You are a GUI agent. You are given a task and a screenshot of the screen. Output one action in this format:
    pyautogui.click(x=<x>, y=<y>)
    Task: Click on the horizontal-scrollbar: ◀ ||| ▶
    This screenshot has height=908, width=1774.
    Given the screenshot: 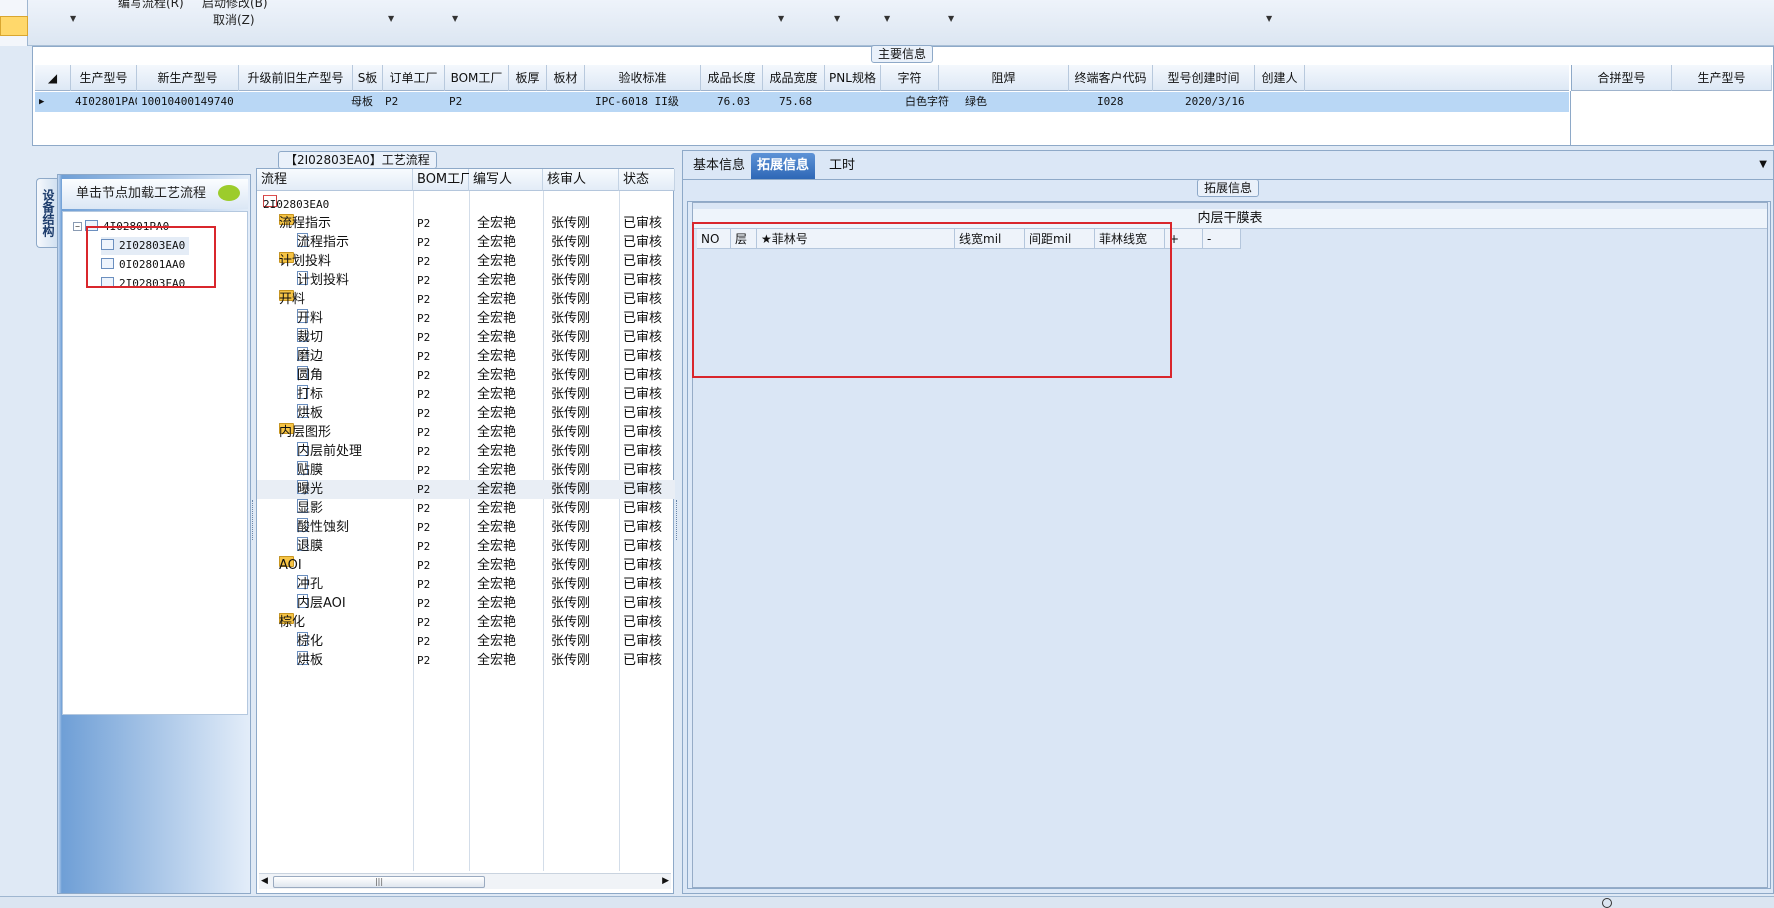 What is the action you would take?
    pyautogui.click(x=465, y=881)
    